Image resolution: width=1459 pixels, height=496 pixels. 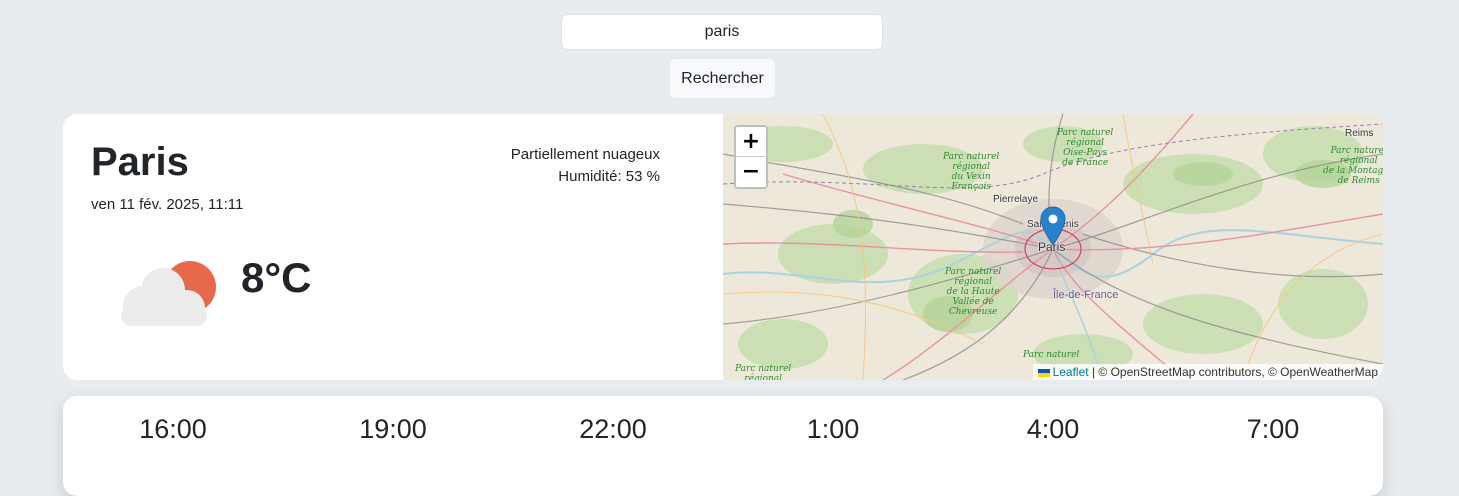 I want to click on zoom-in-button: +, so click(x=751, y=142).